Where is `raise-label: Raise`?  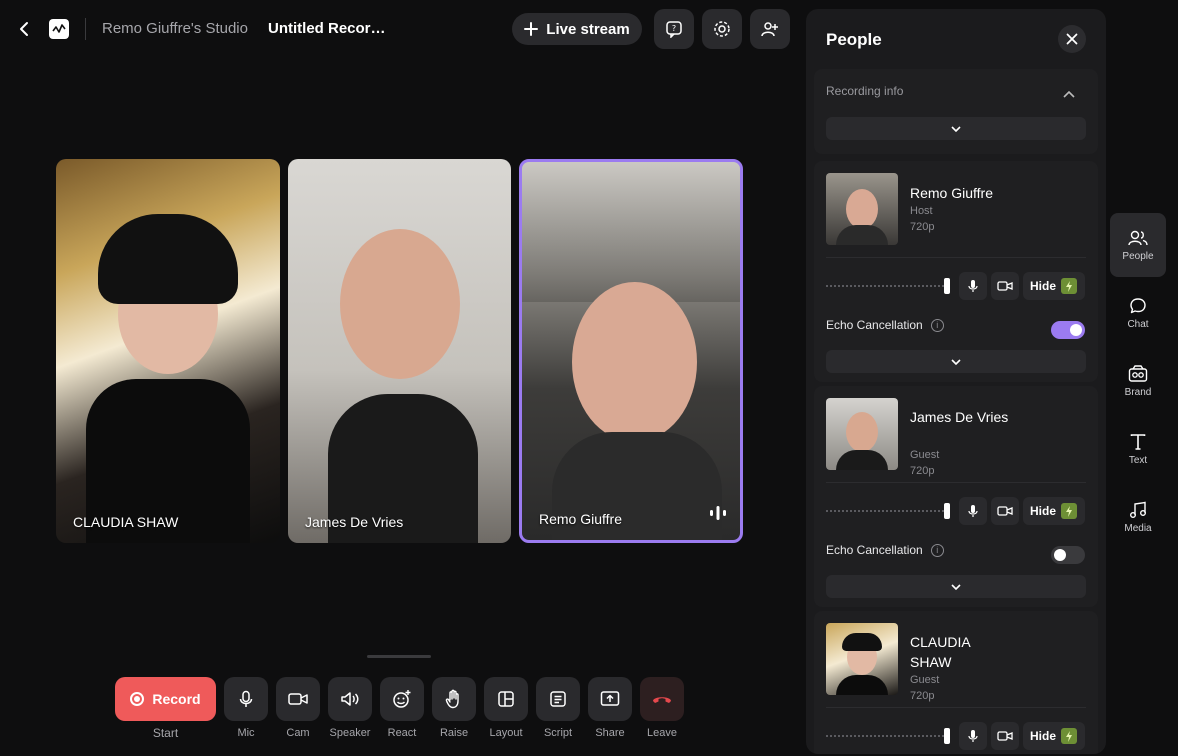
raise-label: Raise is located at coordinates (454, 733).